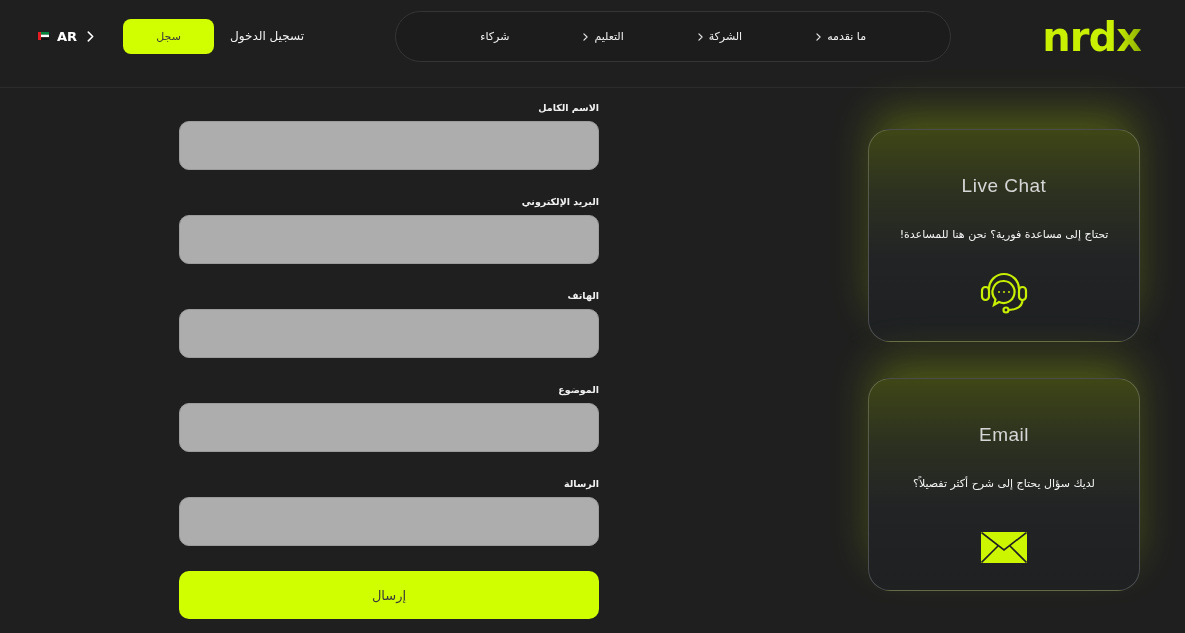  I want to click on field-label: الموضوع, so click(578, 390).